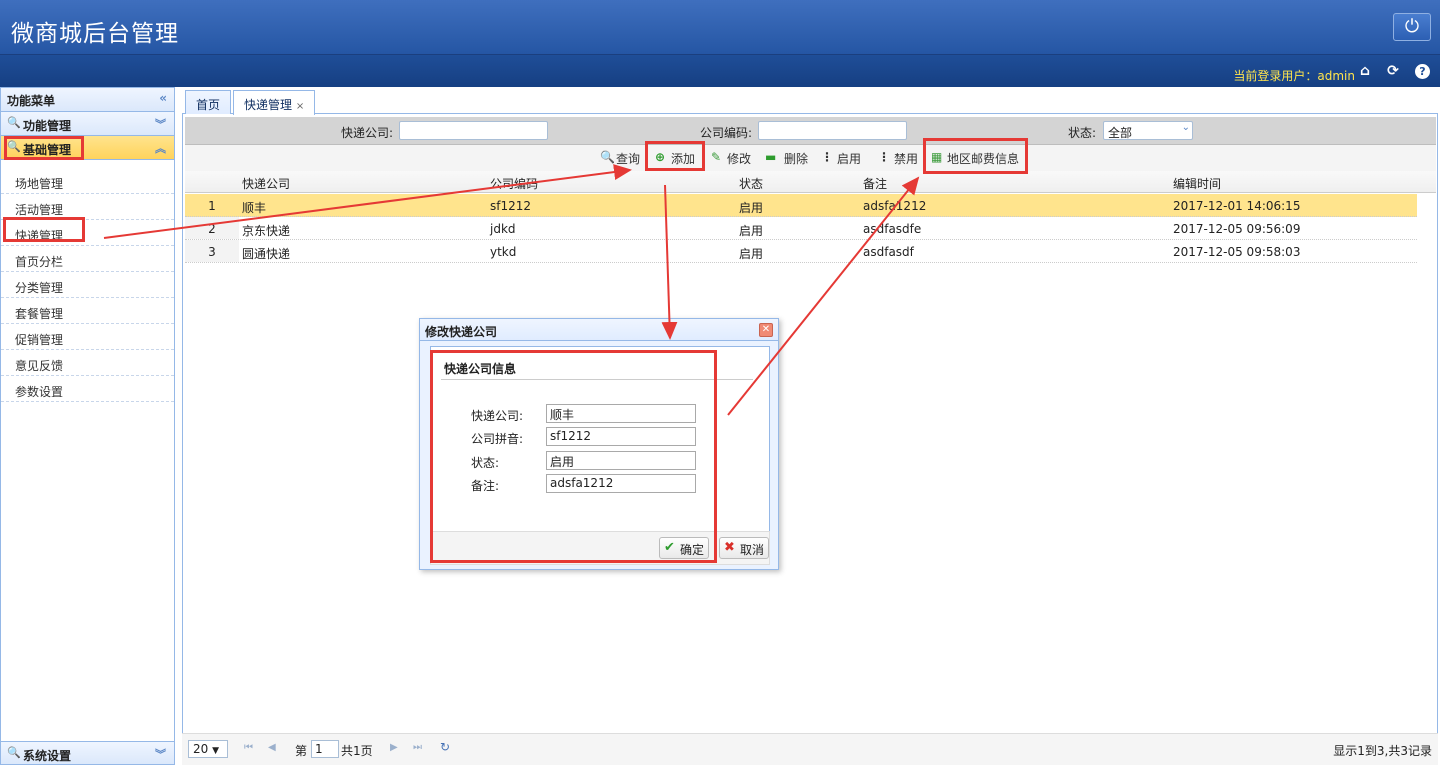 This screenshot has height=765, width=1440. What do you see at coordinates (669, 262) in the screenshot?
I see `arrow-add-to-dialog` at bounding box center [669, 262].